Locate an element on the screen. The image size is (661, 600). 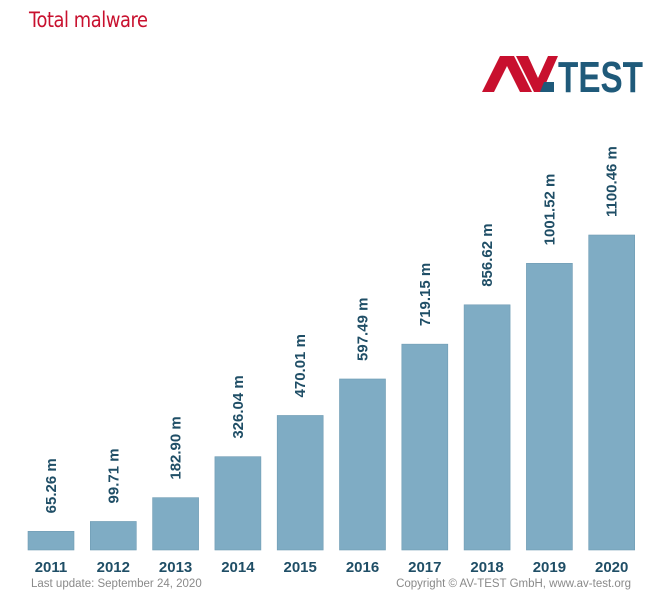
x-tick-label-2013: 2013 is located at coordinates (175, 567).